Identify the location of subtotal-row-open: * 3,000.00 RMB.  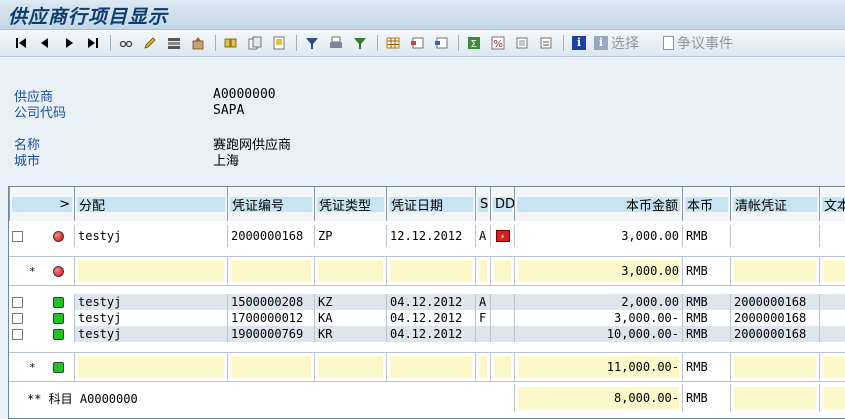
(427, 271).